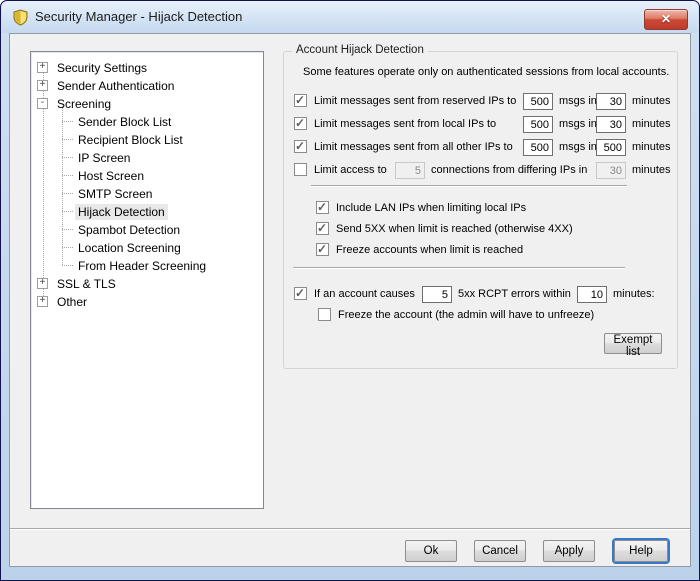 The width and height of the screenshot is (700, 581). Describe the element at coordinates (300, 100) in the screenshot. I see `limit-reserved-ips-checkbox` at that location.